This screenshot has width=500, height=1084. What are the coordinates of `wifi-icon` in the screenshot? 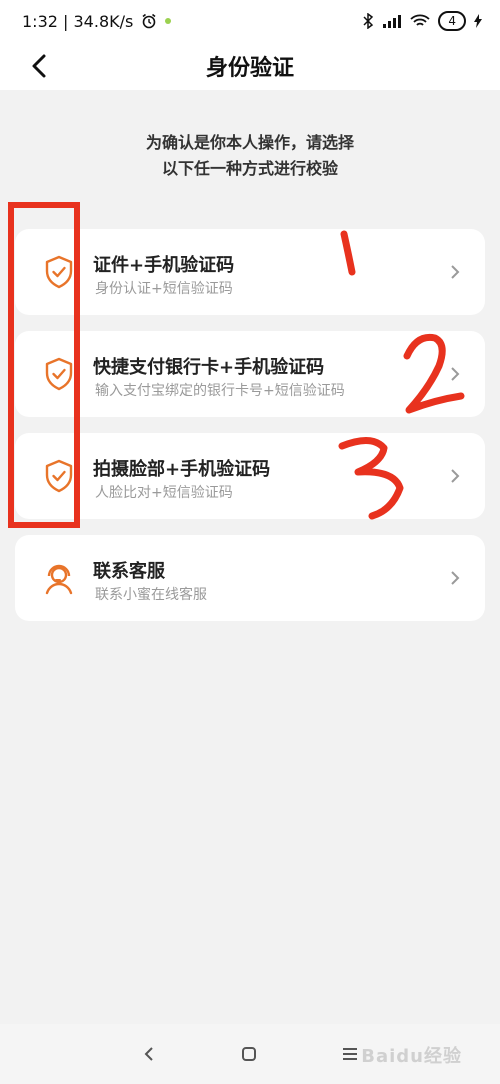 It's located at (420, 20).